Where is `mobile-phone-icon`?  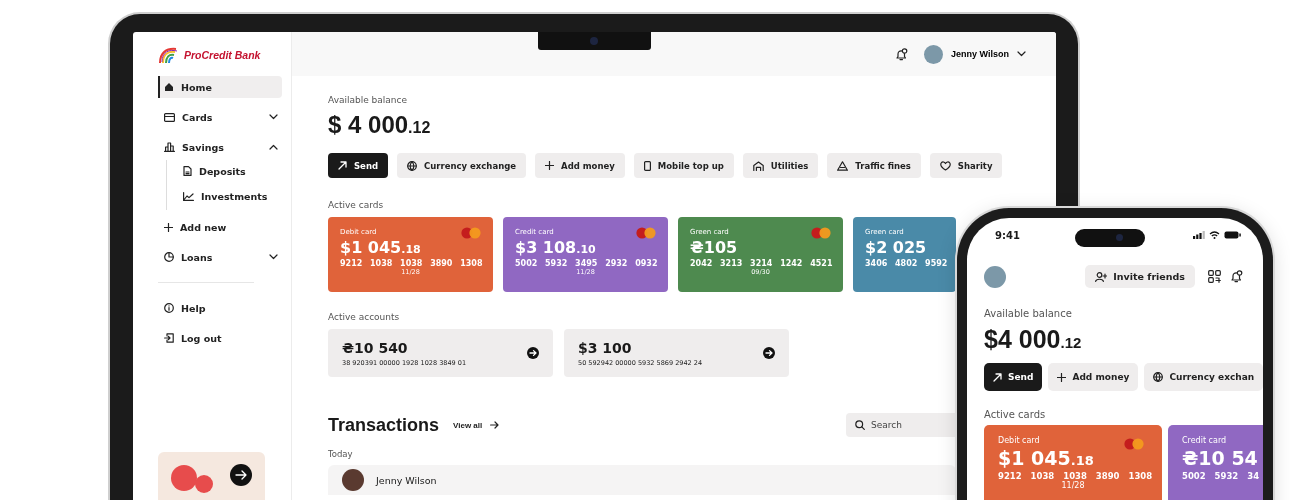 mobile-phone-icon is located at coordinates (647, 165).